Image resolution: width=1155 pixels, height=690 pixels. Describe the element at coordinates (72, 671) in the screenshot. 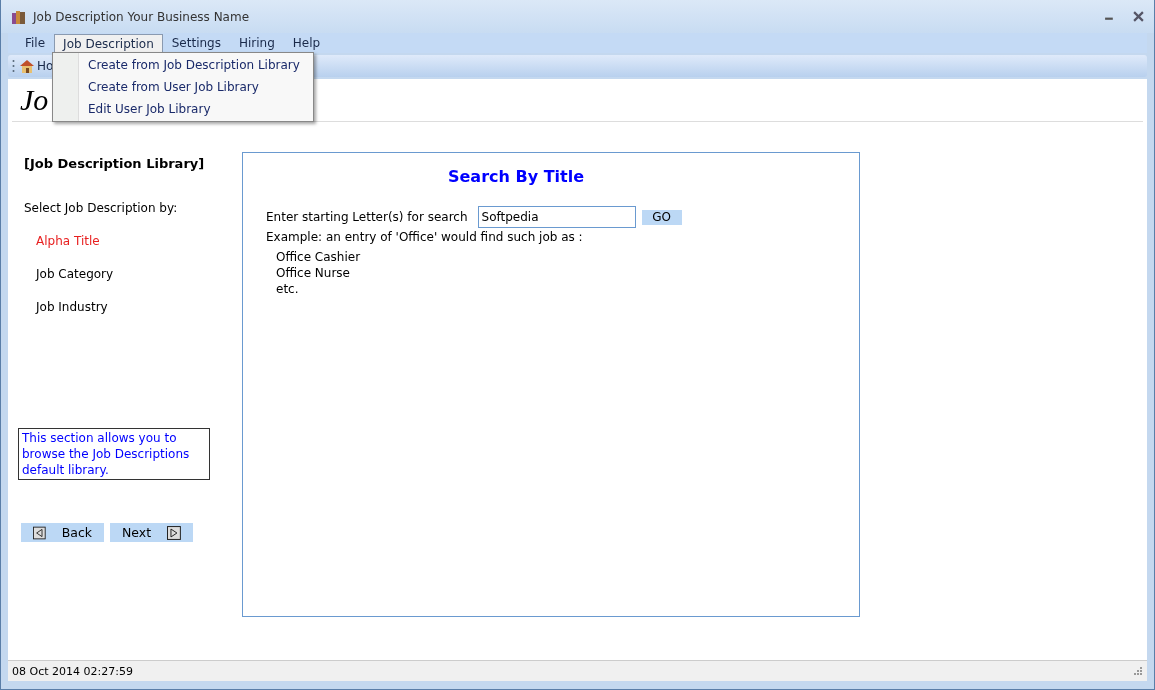

I see `status-text: 08 Oct 2014 02:27:59` at that location.